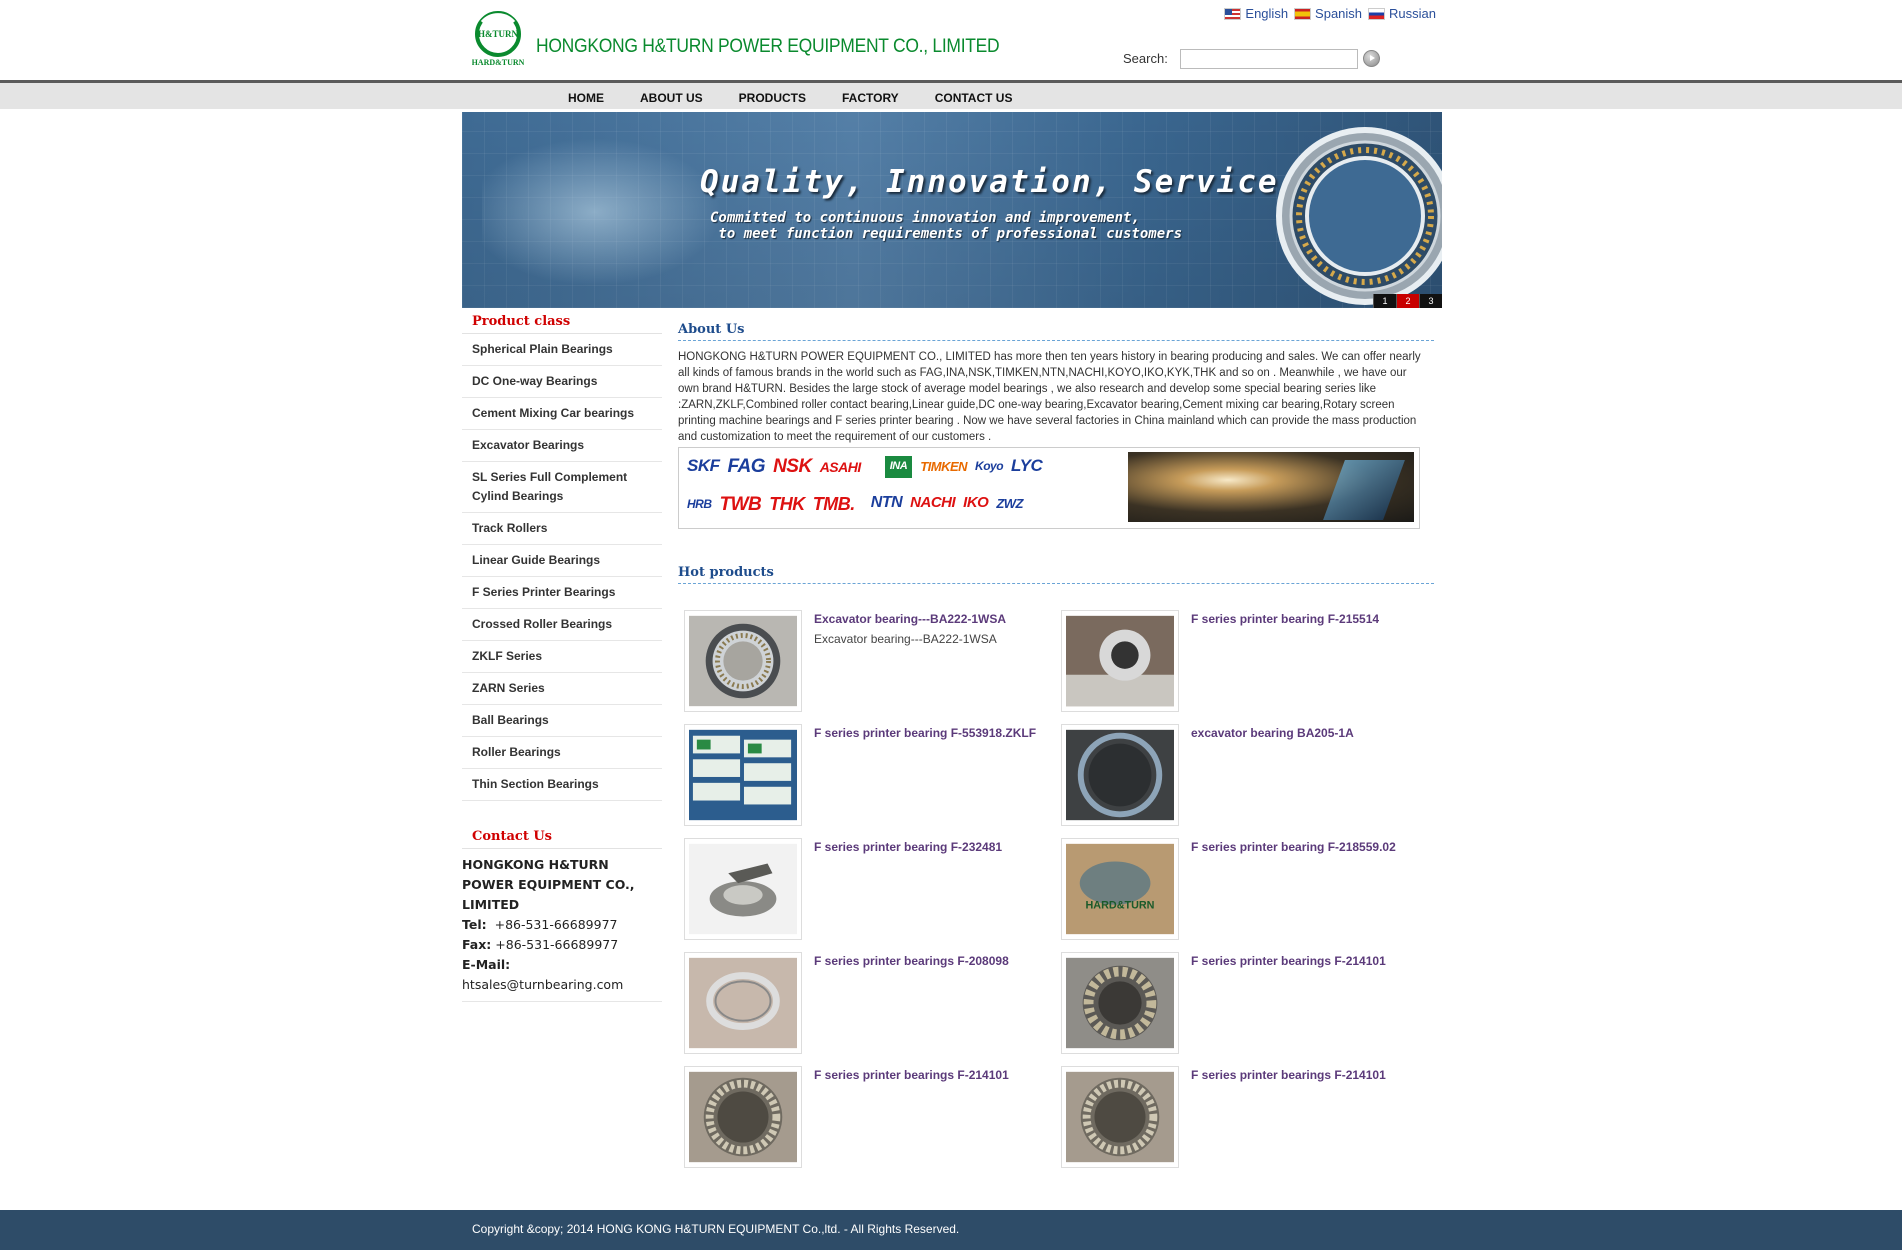  I want to click on product-card: F series printer bearing F-232481, so click(866, 890).